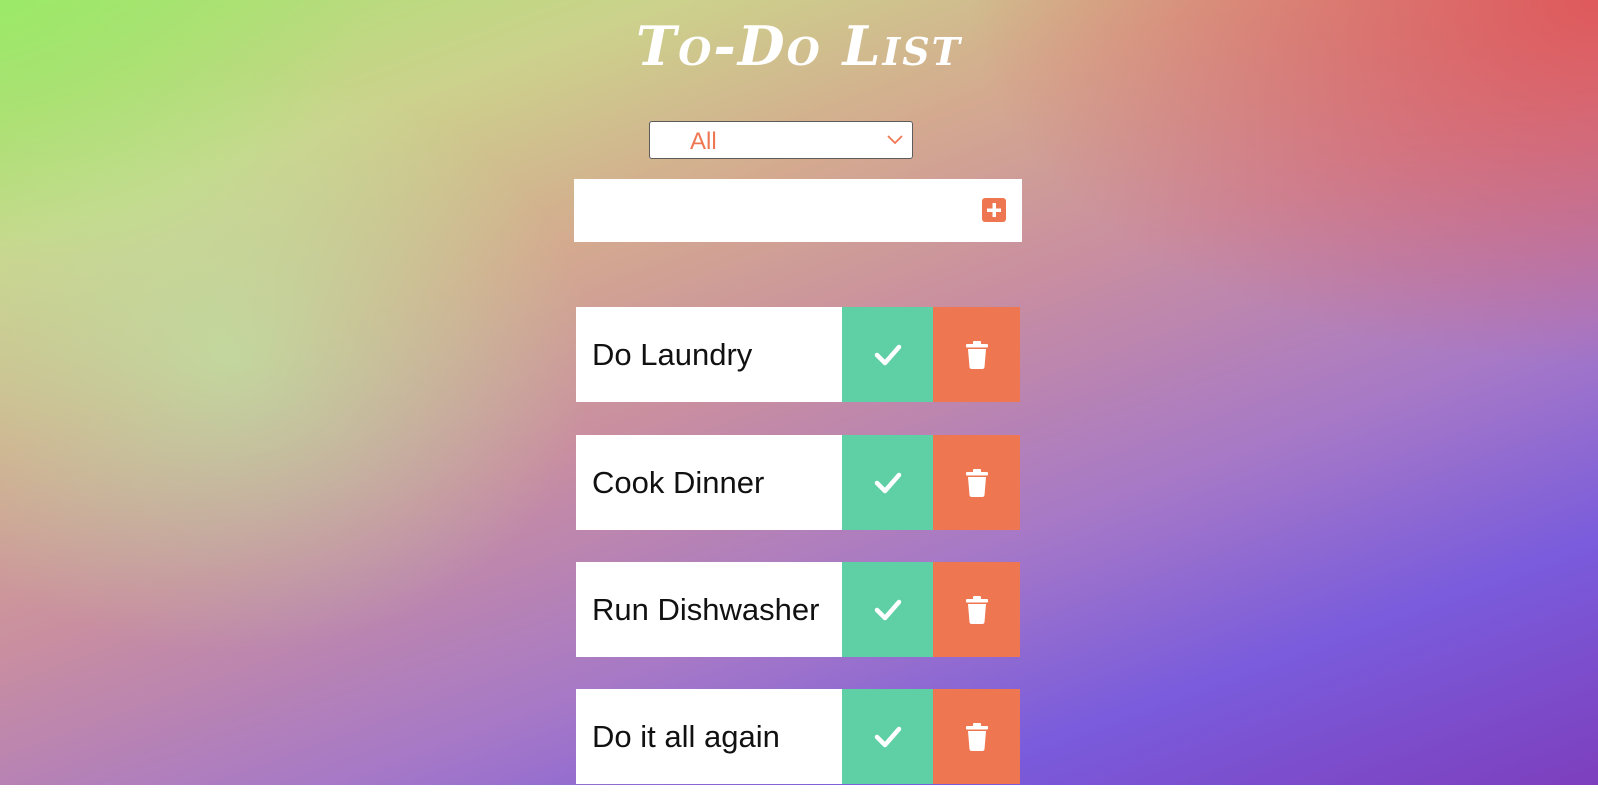 Image resolution: width=1598 pixels, height=800 pixels. What do you see at coordinates (769, 210) in the screenshot?
I see `new-todo-input` at bounding box center [769, 210].